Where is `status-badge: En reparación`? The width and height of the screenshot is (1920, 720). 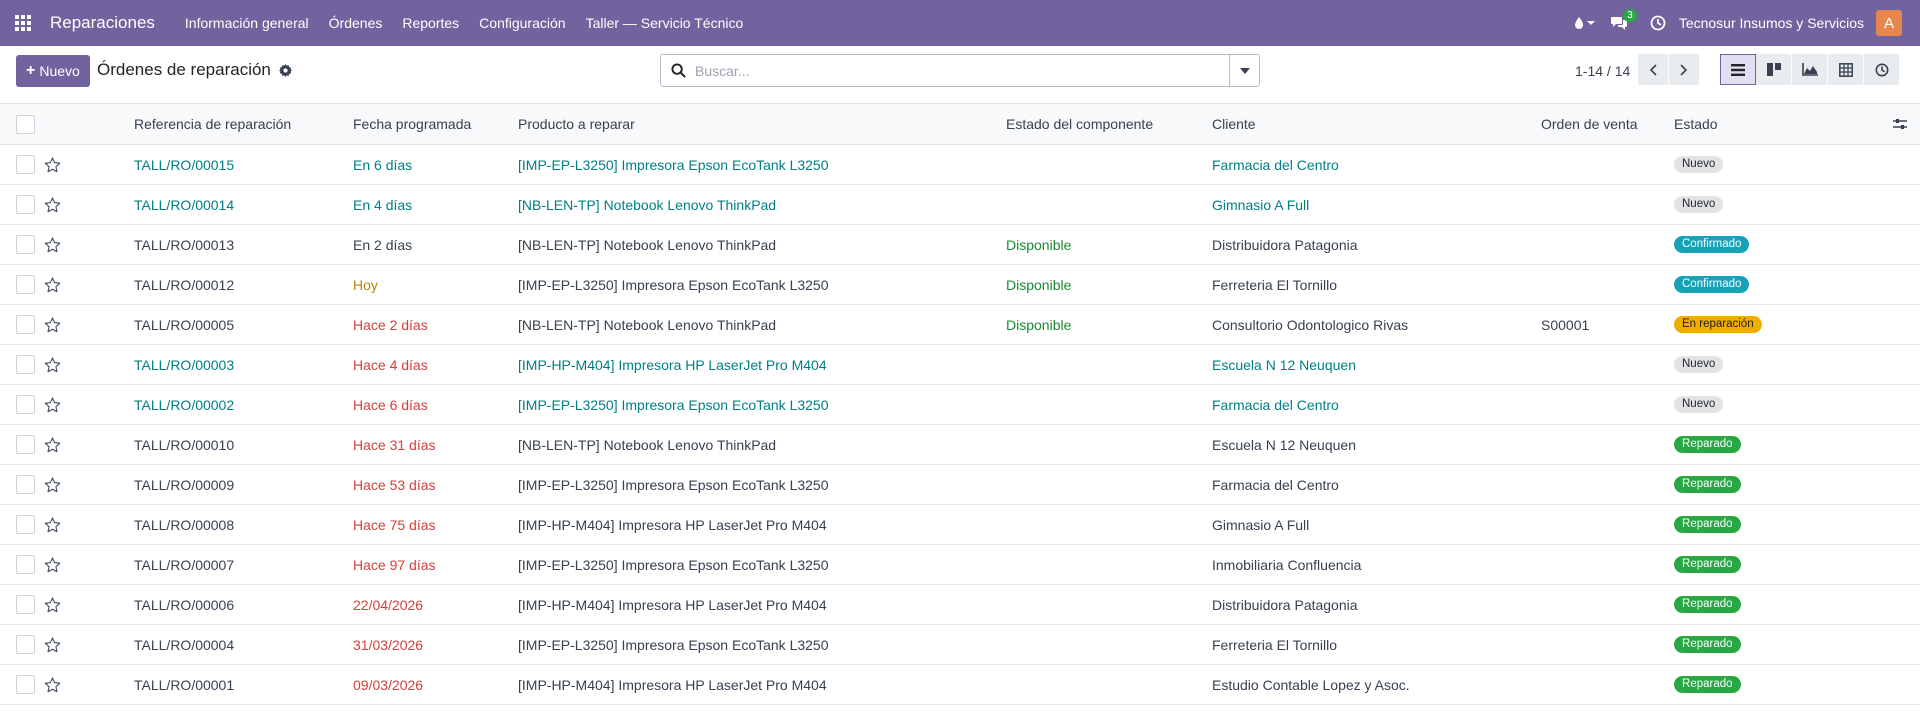 status-badge: En reparación is located at coordinates (1718, 324).